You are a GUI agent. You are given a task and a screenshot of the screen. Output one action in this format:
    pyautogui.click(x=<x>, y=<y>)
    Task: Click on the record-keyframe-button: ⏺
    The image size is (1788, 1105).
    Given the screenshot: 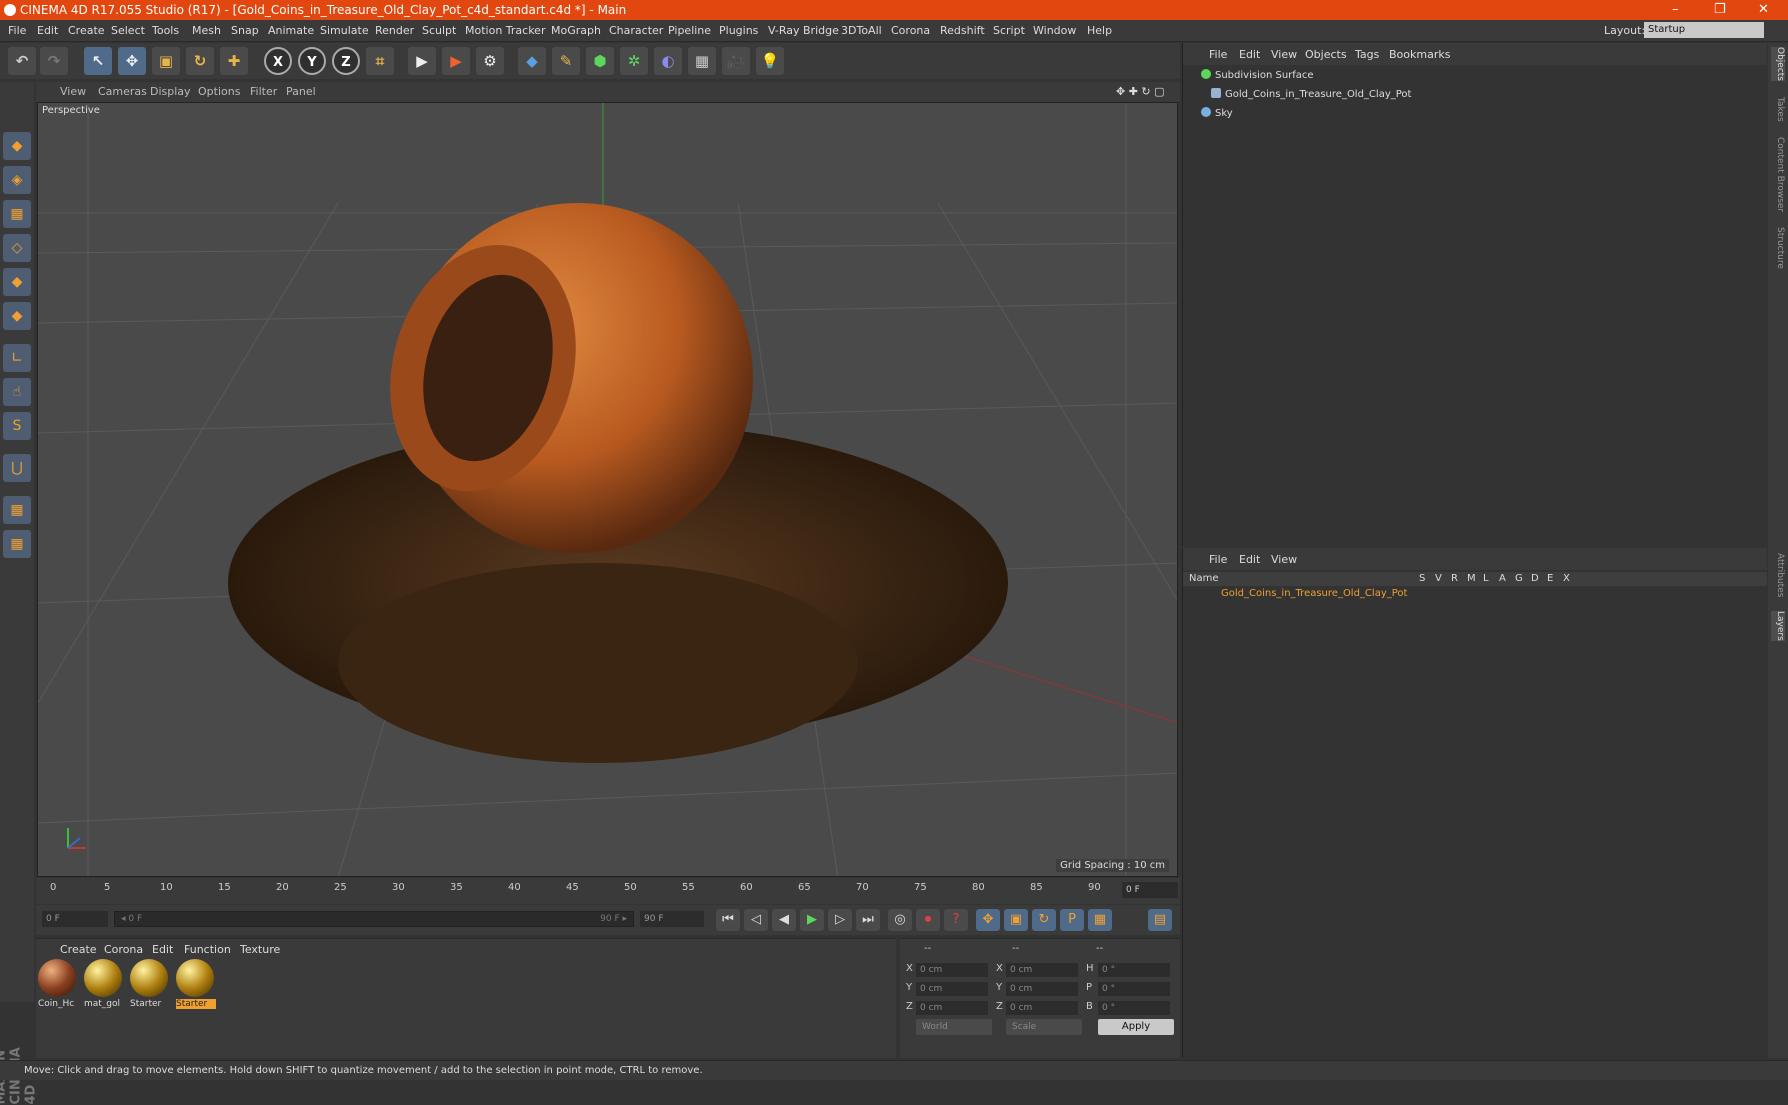 What is the action you would take?
    pyautogui.click(x=928, y=920)
    